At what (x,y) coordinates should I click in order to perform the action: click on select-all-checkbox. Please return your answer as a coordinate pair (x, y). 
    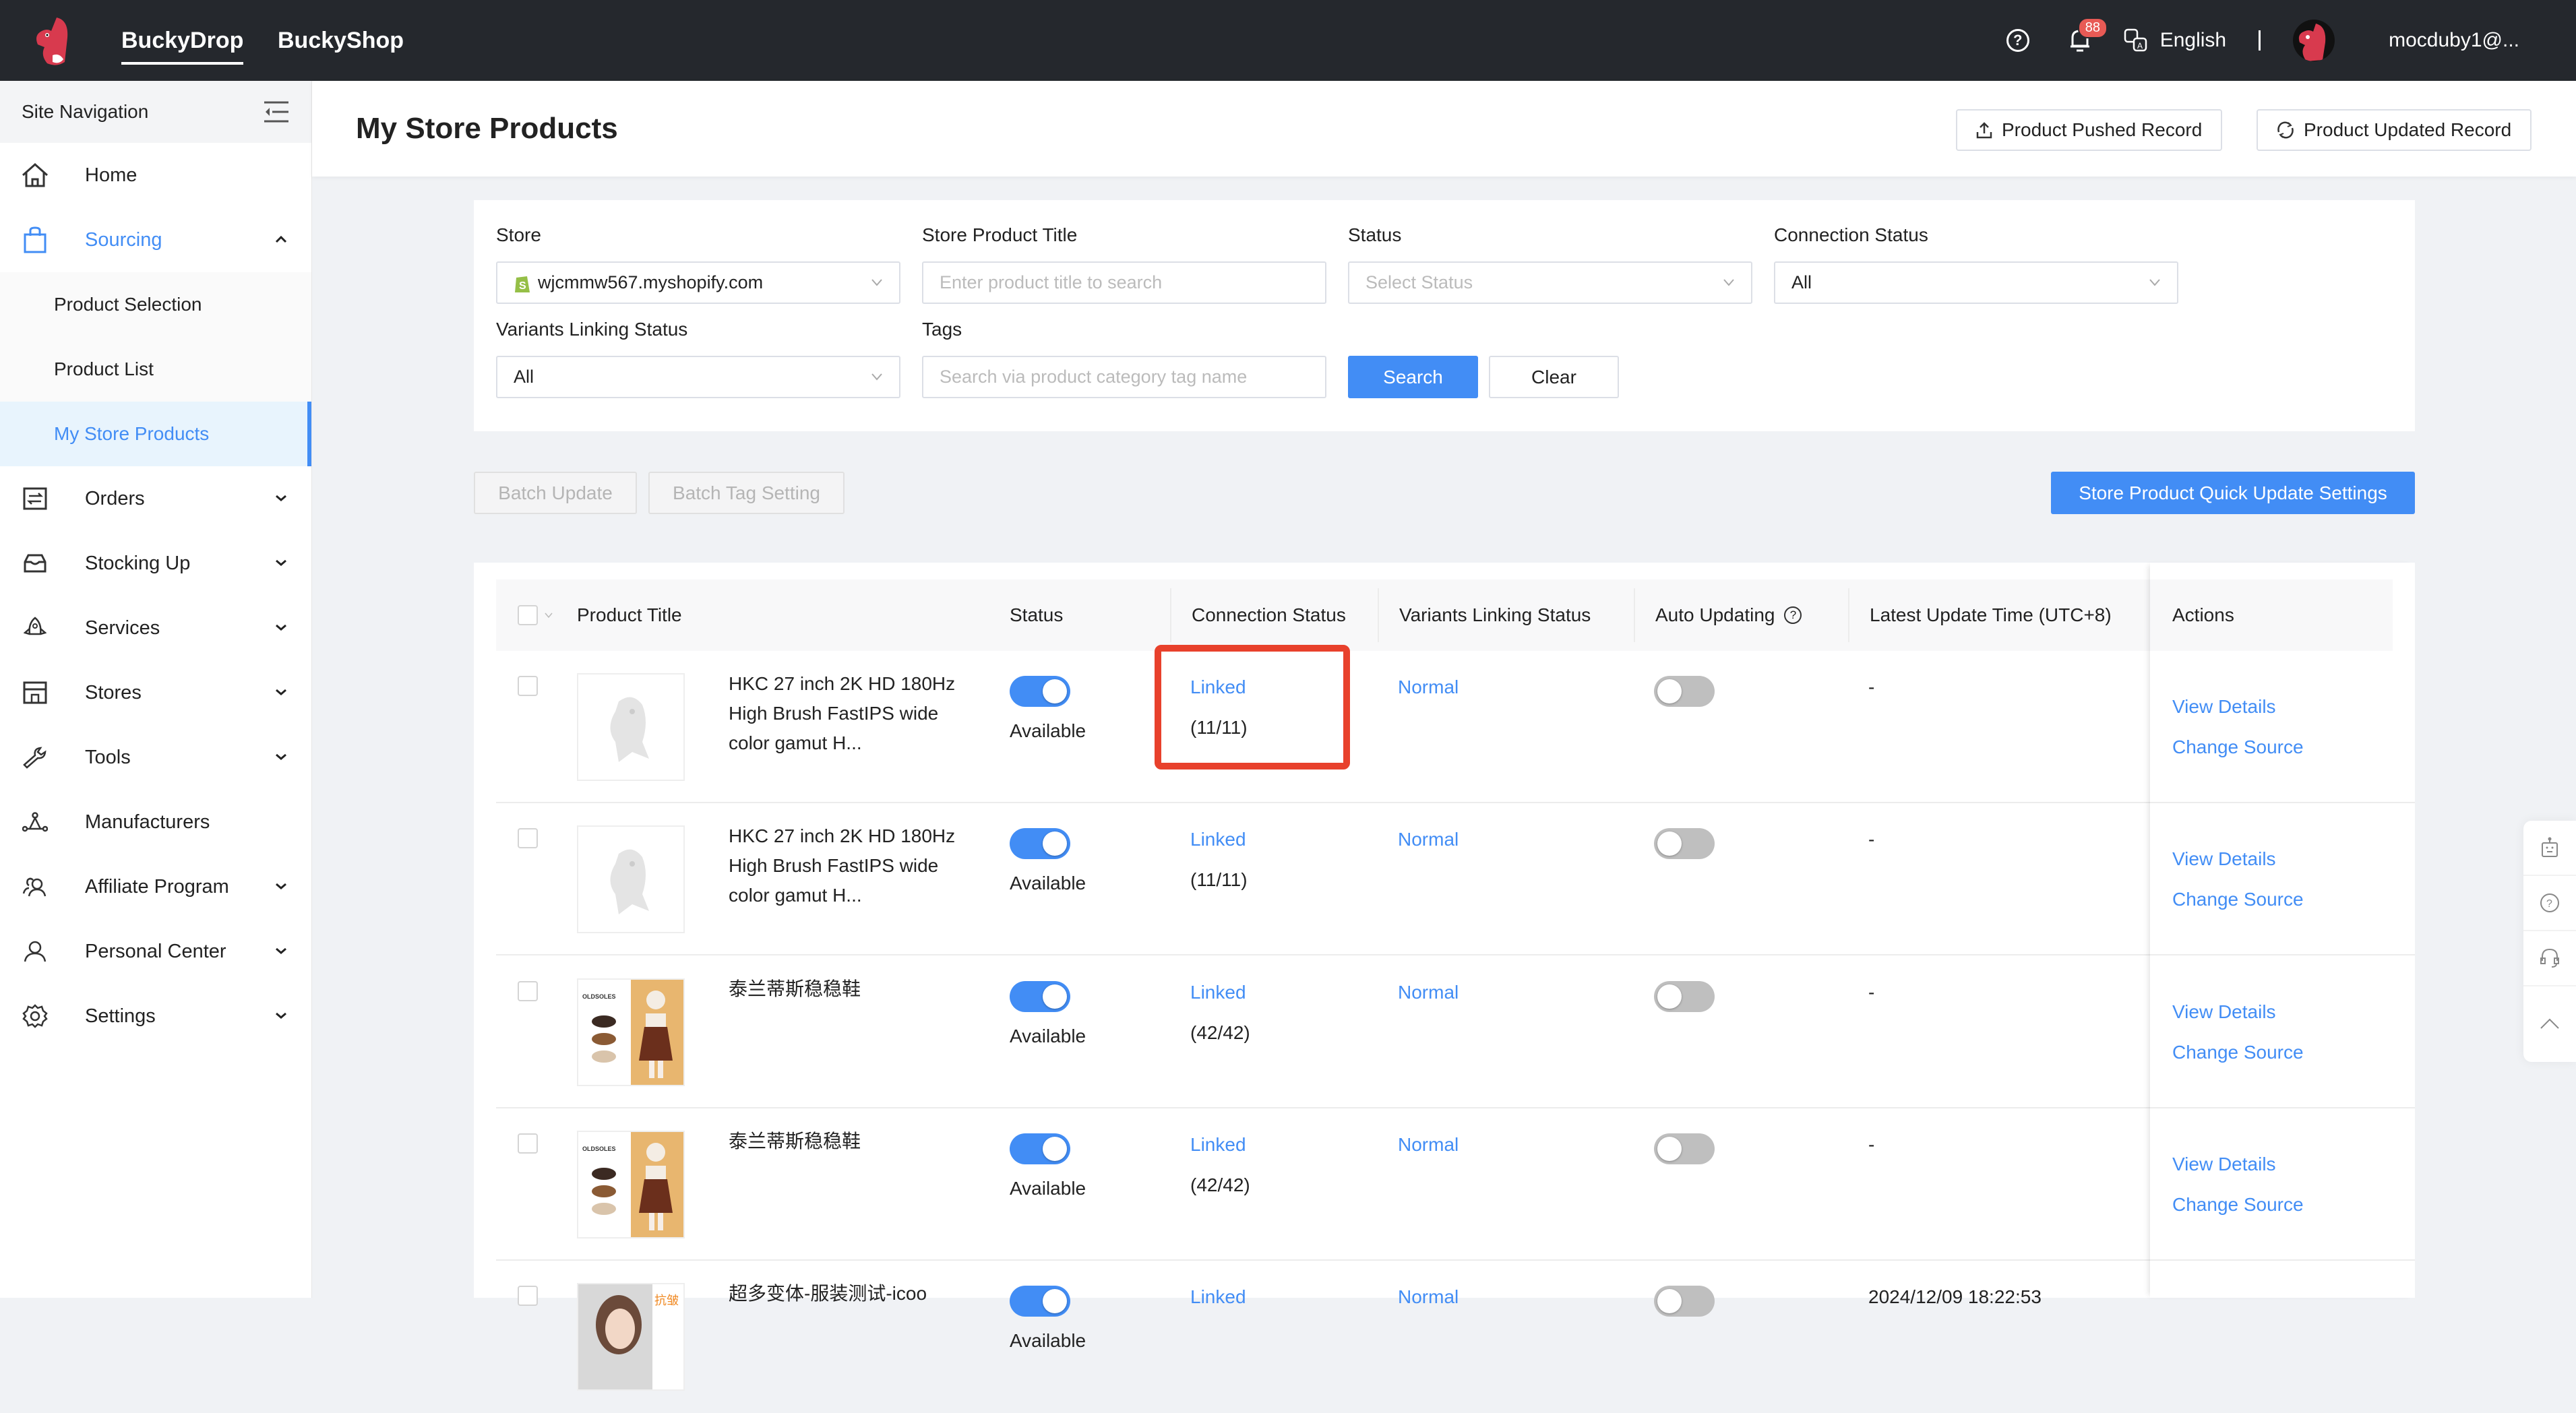
    Looking at the image, I should click on (528, 615).